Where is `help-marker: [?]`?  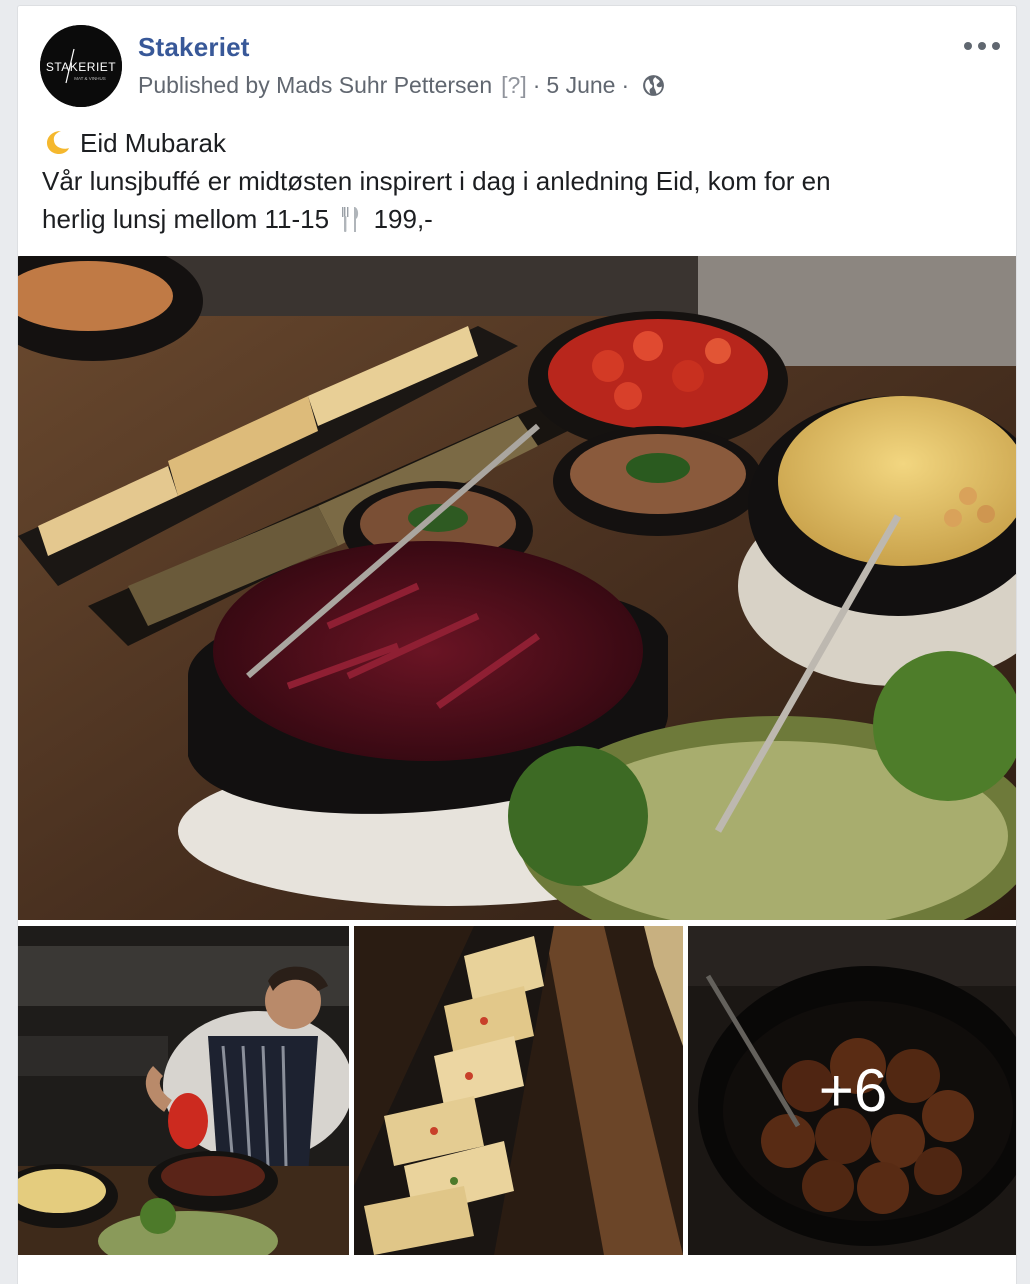
help-marker: [?] is located at coordinates (514, 85).